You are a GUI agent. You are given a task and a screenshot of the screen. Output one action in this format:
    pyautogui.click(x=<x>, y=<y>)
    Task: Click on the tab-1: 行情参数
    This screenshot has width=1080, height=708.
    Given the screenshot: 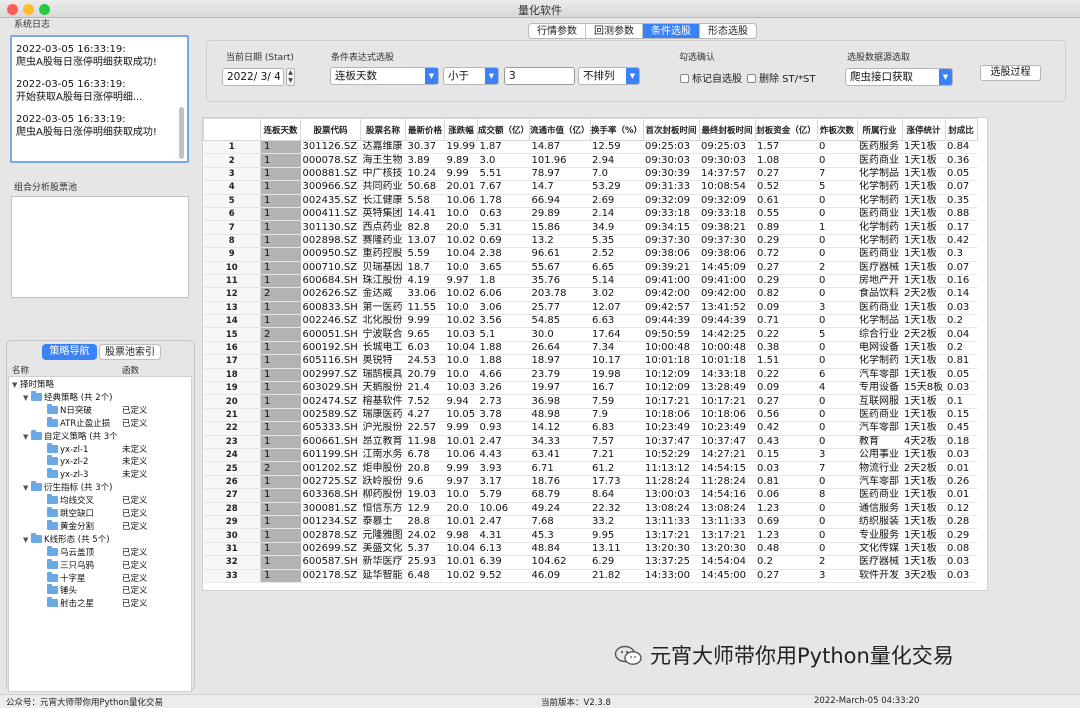 What is the action you would take?
    pyautogui.click(x=557, y=31)
    